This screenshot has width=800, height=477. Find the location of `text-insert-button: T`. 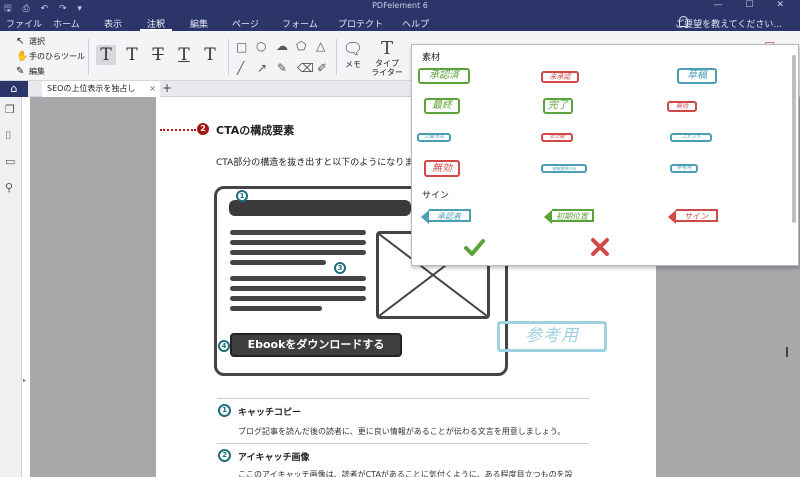

text-insert-button: T is located at coordinates (210, 55).